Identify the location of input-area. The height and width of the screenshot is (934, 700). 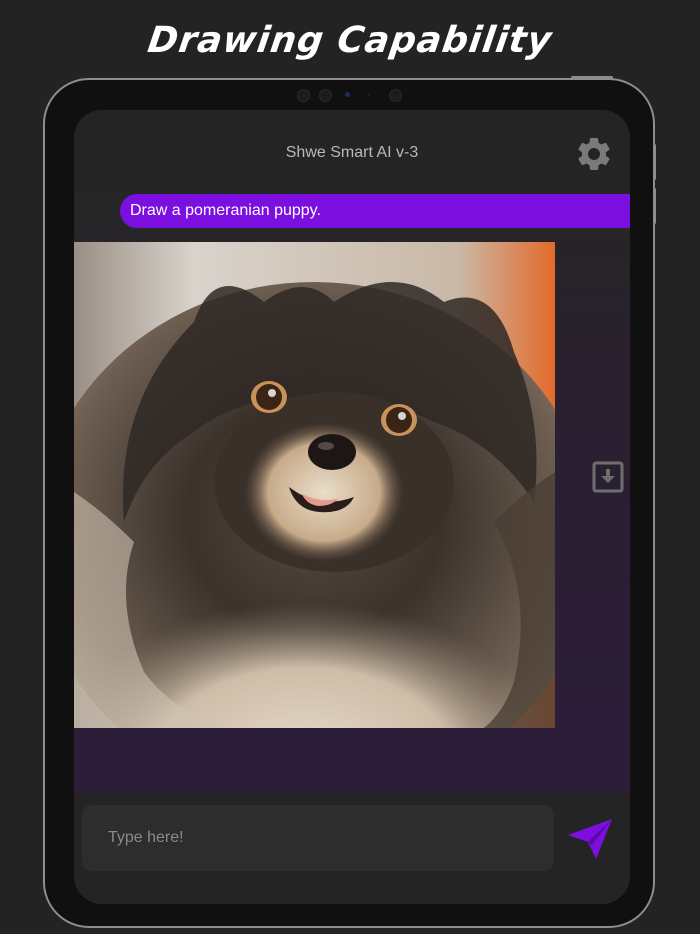
(352, 848).